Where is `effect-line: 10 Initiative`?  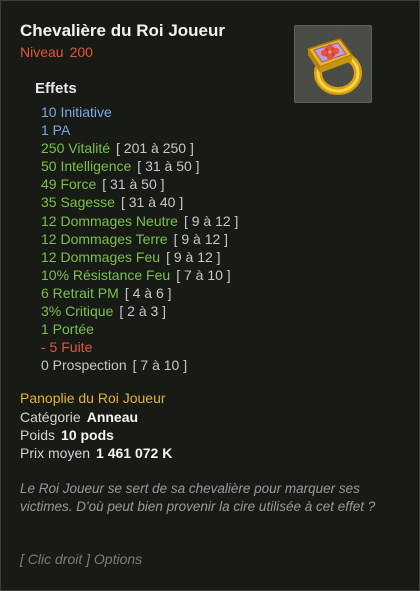 effect-line: 10 Initiative is located at coordinates (139, 112).